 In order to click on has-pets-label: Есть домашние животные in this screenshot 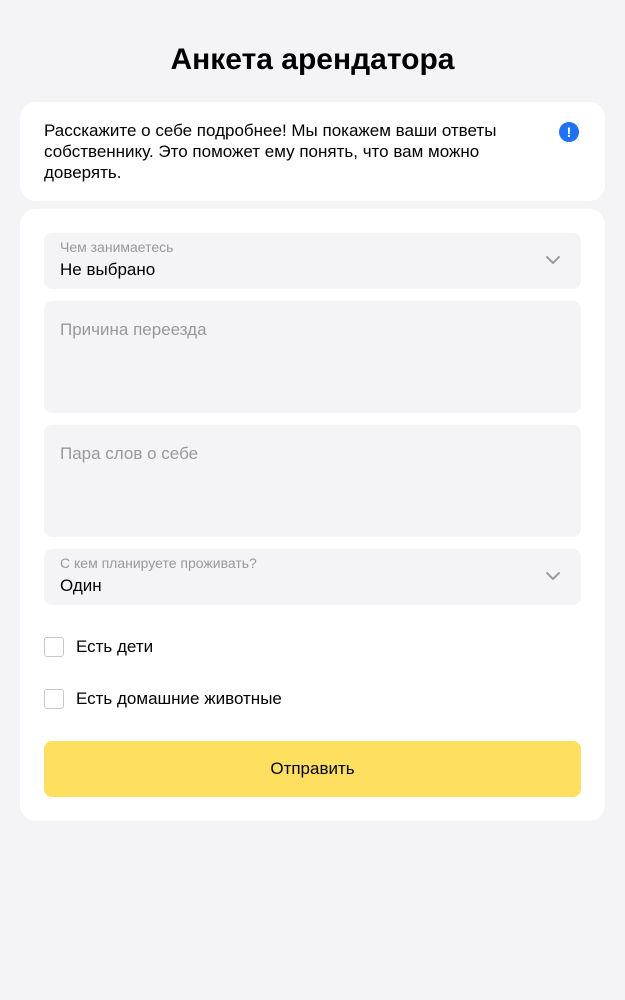, I will do `click(179, 698)`.